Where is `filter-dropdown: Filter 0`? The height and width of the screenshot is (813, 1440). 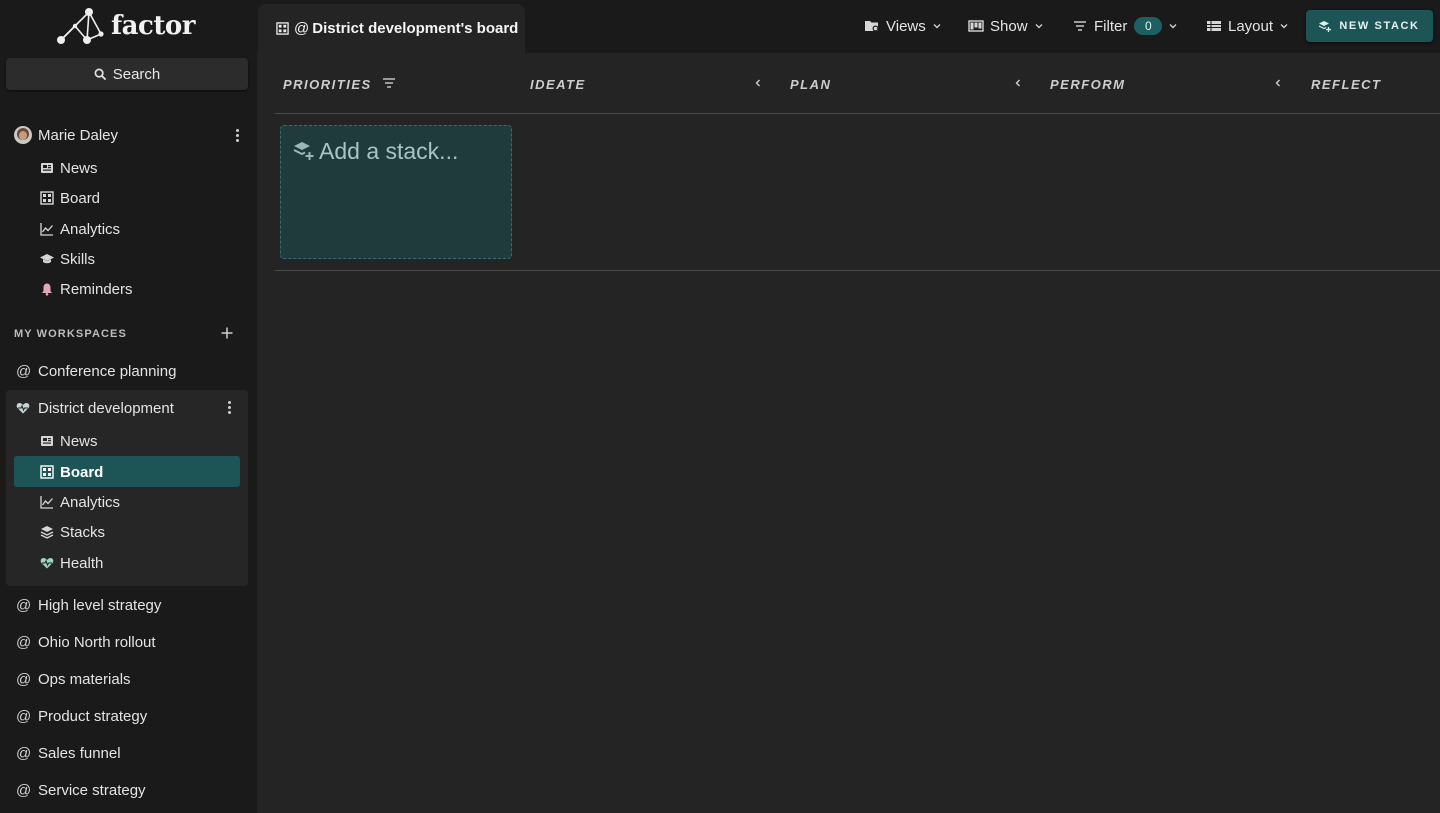
filter-dropdown: Filter 0 is located at coordinates (1125, 26).